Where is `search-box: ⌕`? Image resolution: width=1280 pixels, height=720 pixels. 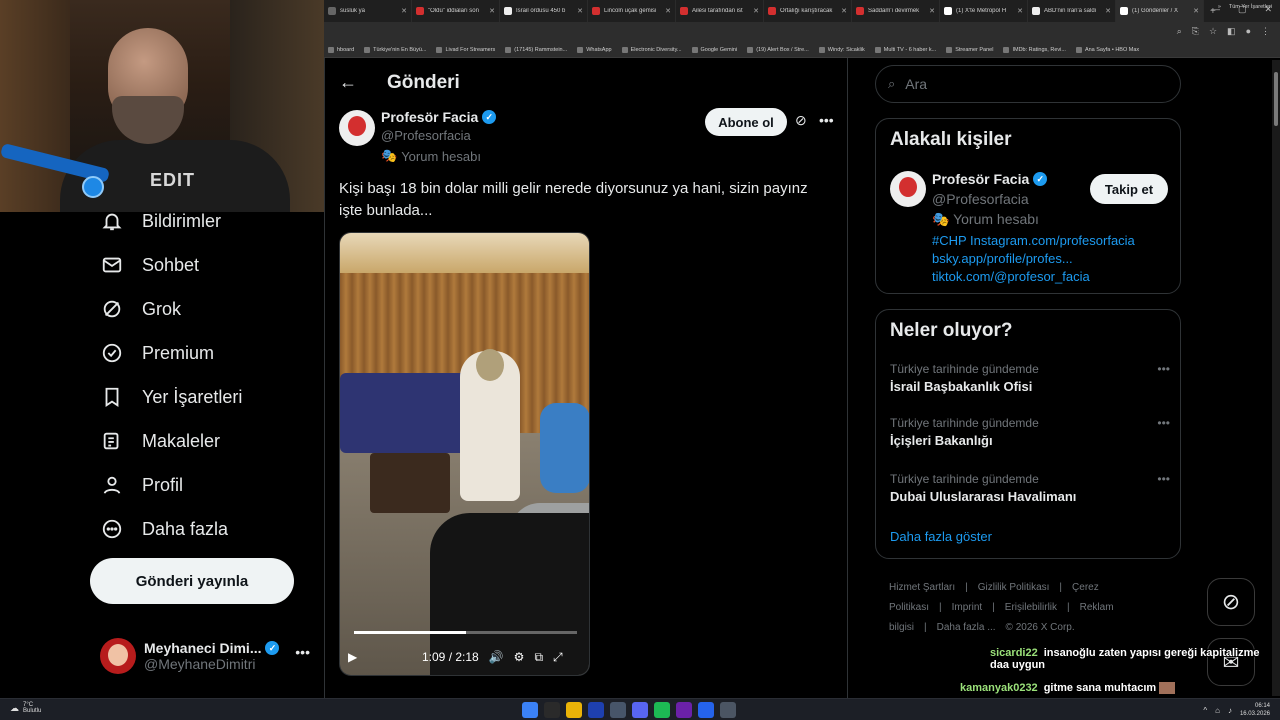
search-box: ⌕ is located at coordinates (1028, 84).